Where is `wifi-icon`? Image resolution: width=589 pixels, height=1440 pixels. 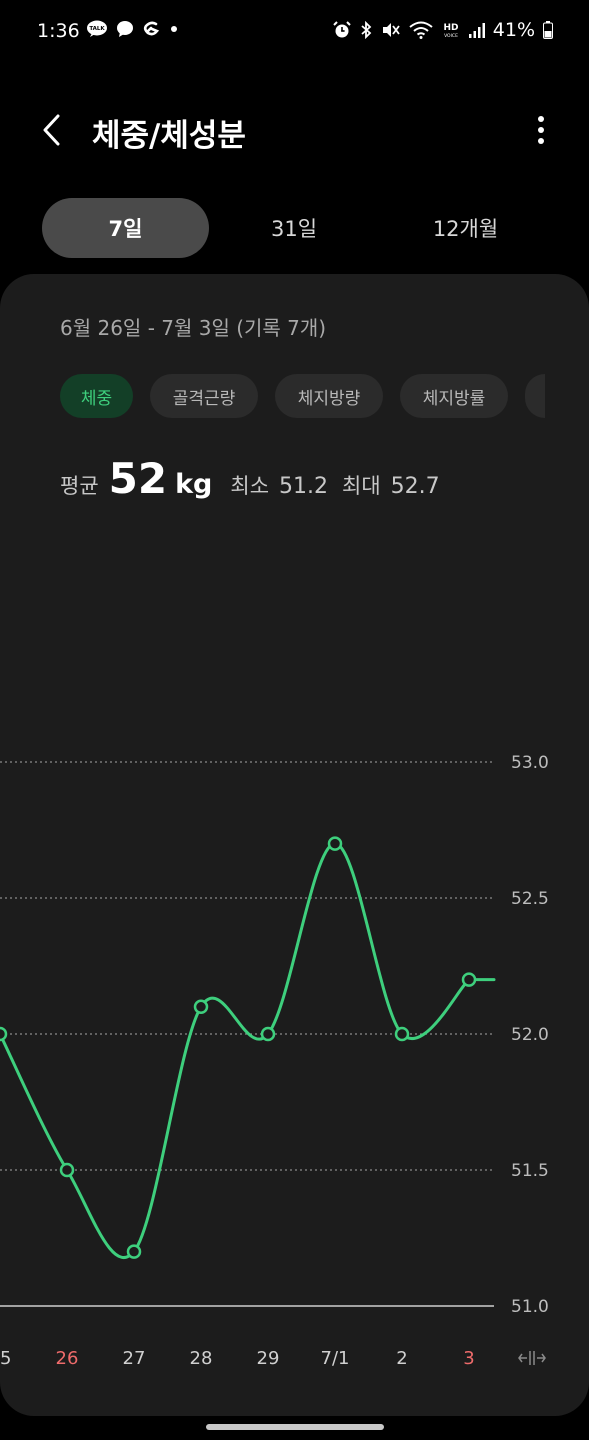 wifi-icon is located at coordinates (421, 30).